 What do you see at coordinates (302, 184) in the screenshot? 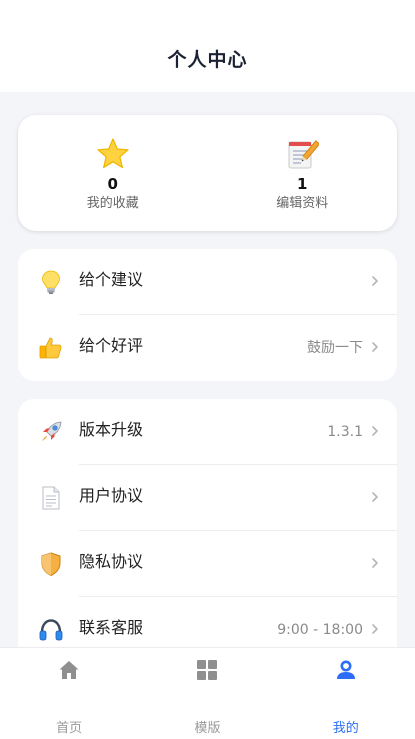
I see `edit-profile-count: 1` at bounding box center [302, 184].